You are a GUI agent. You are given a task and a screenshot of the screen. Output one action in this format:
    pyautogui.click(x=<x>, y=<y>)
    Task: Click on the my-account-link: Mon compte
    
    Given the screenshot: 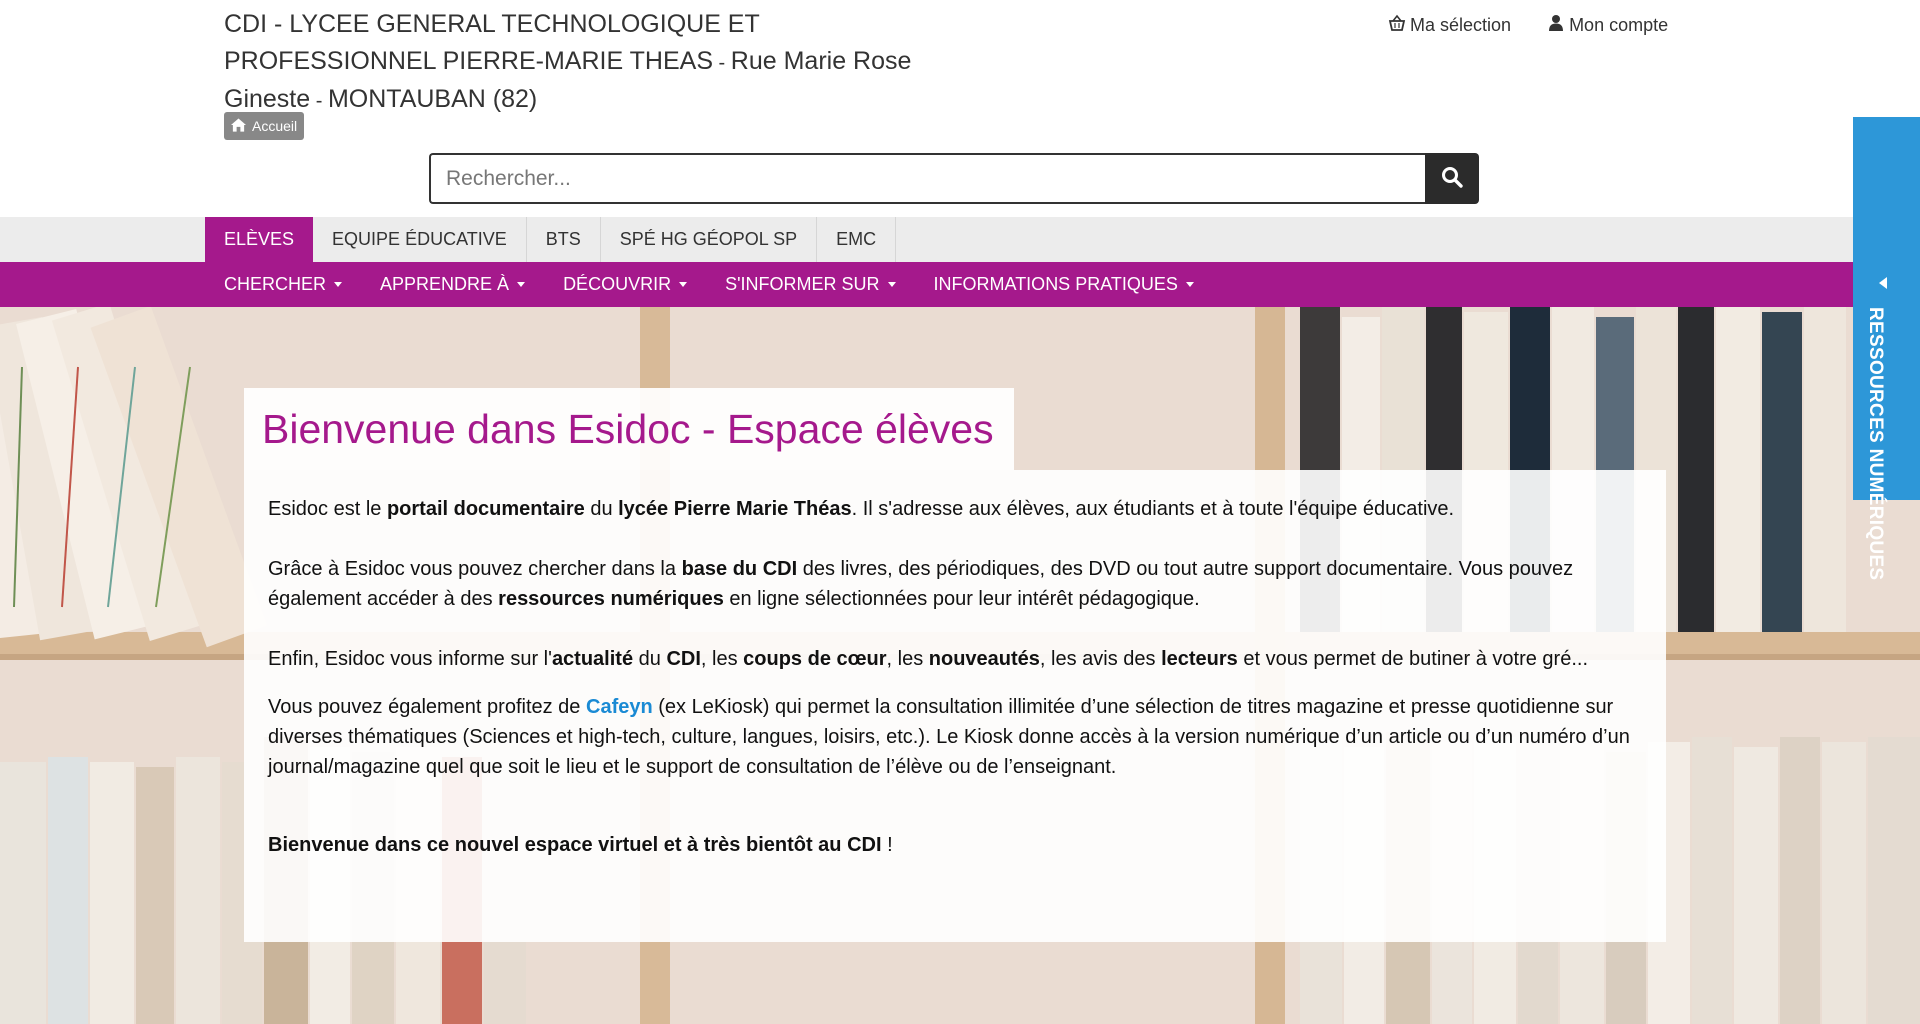 What is the action you would take?
    pyautogui.click(x=1607, y=25)
    